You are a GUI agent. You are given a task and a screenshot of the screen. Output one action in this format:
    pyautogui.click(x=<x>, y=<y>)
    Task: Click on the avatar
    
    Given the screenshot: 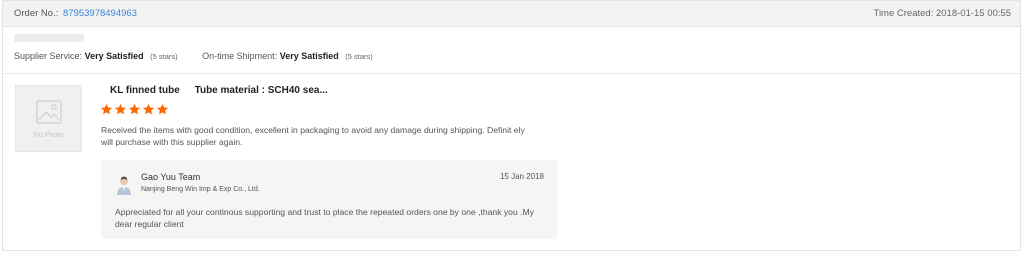 What is the action you would take?
    pyautogui.click(x=124, y=185)
    